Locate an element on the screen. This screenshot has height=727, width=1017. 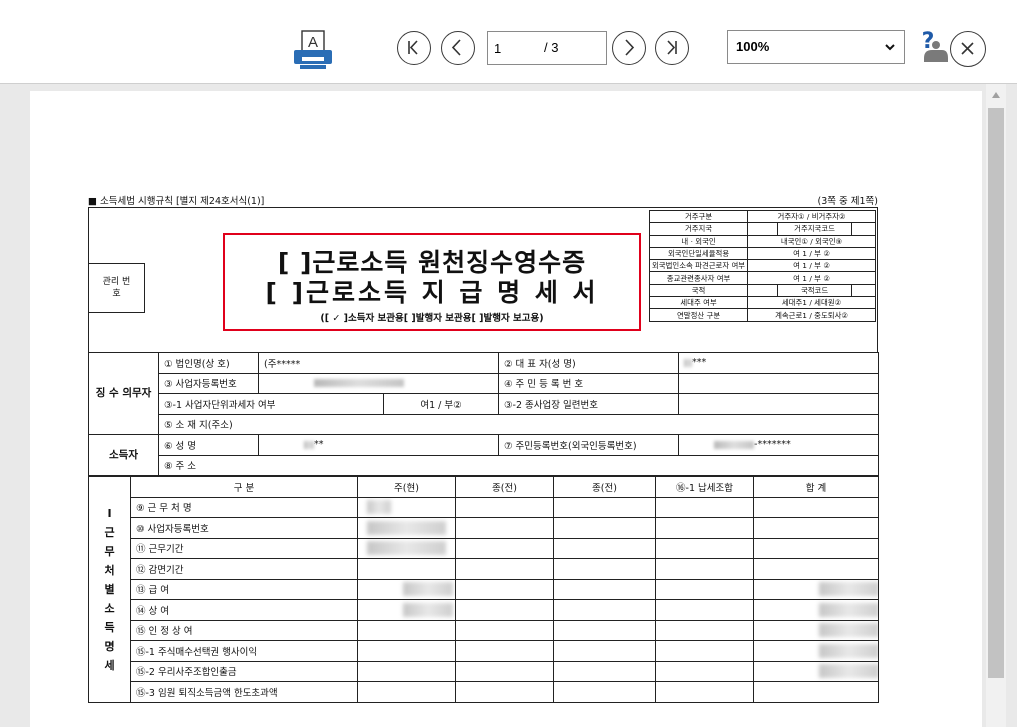
form-page-info: (3쪽 중 제1쪽) is located at coordinates (847, 201).